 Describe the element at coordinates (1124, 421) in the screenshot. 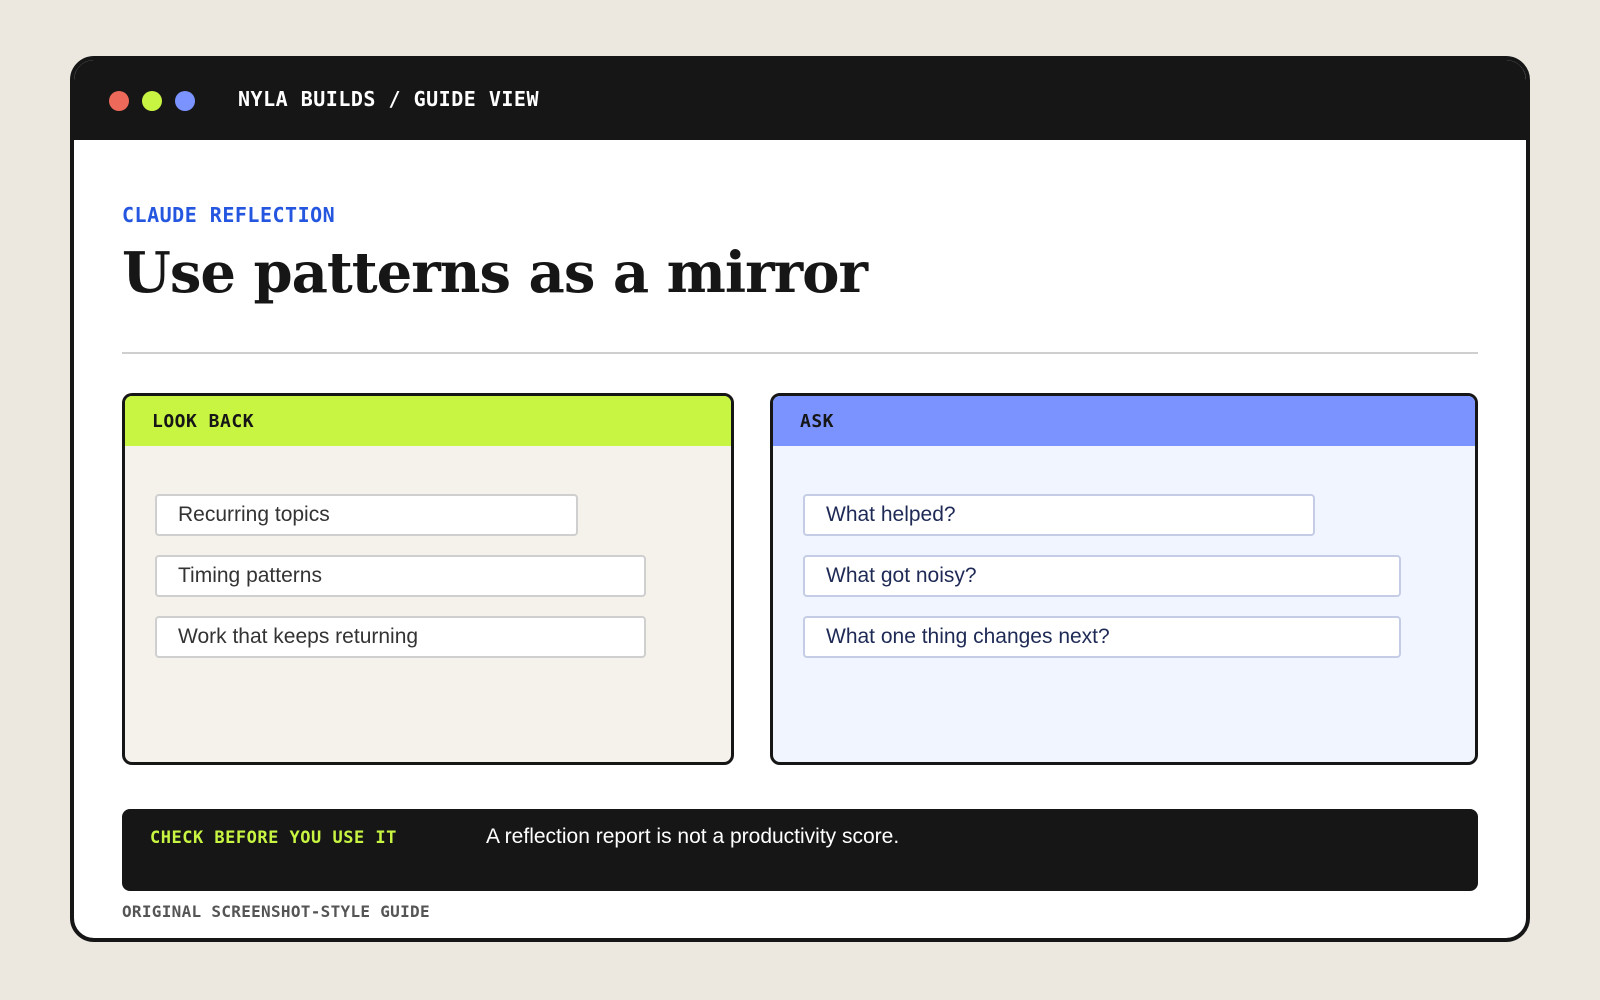

I see `ask-header: ASK` at that location.